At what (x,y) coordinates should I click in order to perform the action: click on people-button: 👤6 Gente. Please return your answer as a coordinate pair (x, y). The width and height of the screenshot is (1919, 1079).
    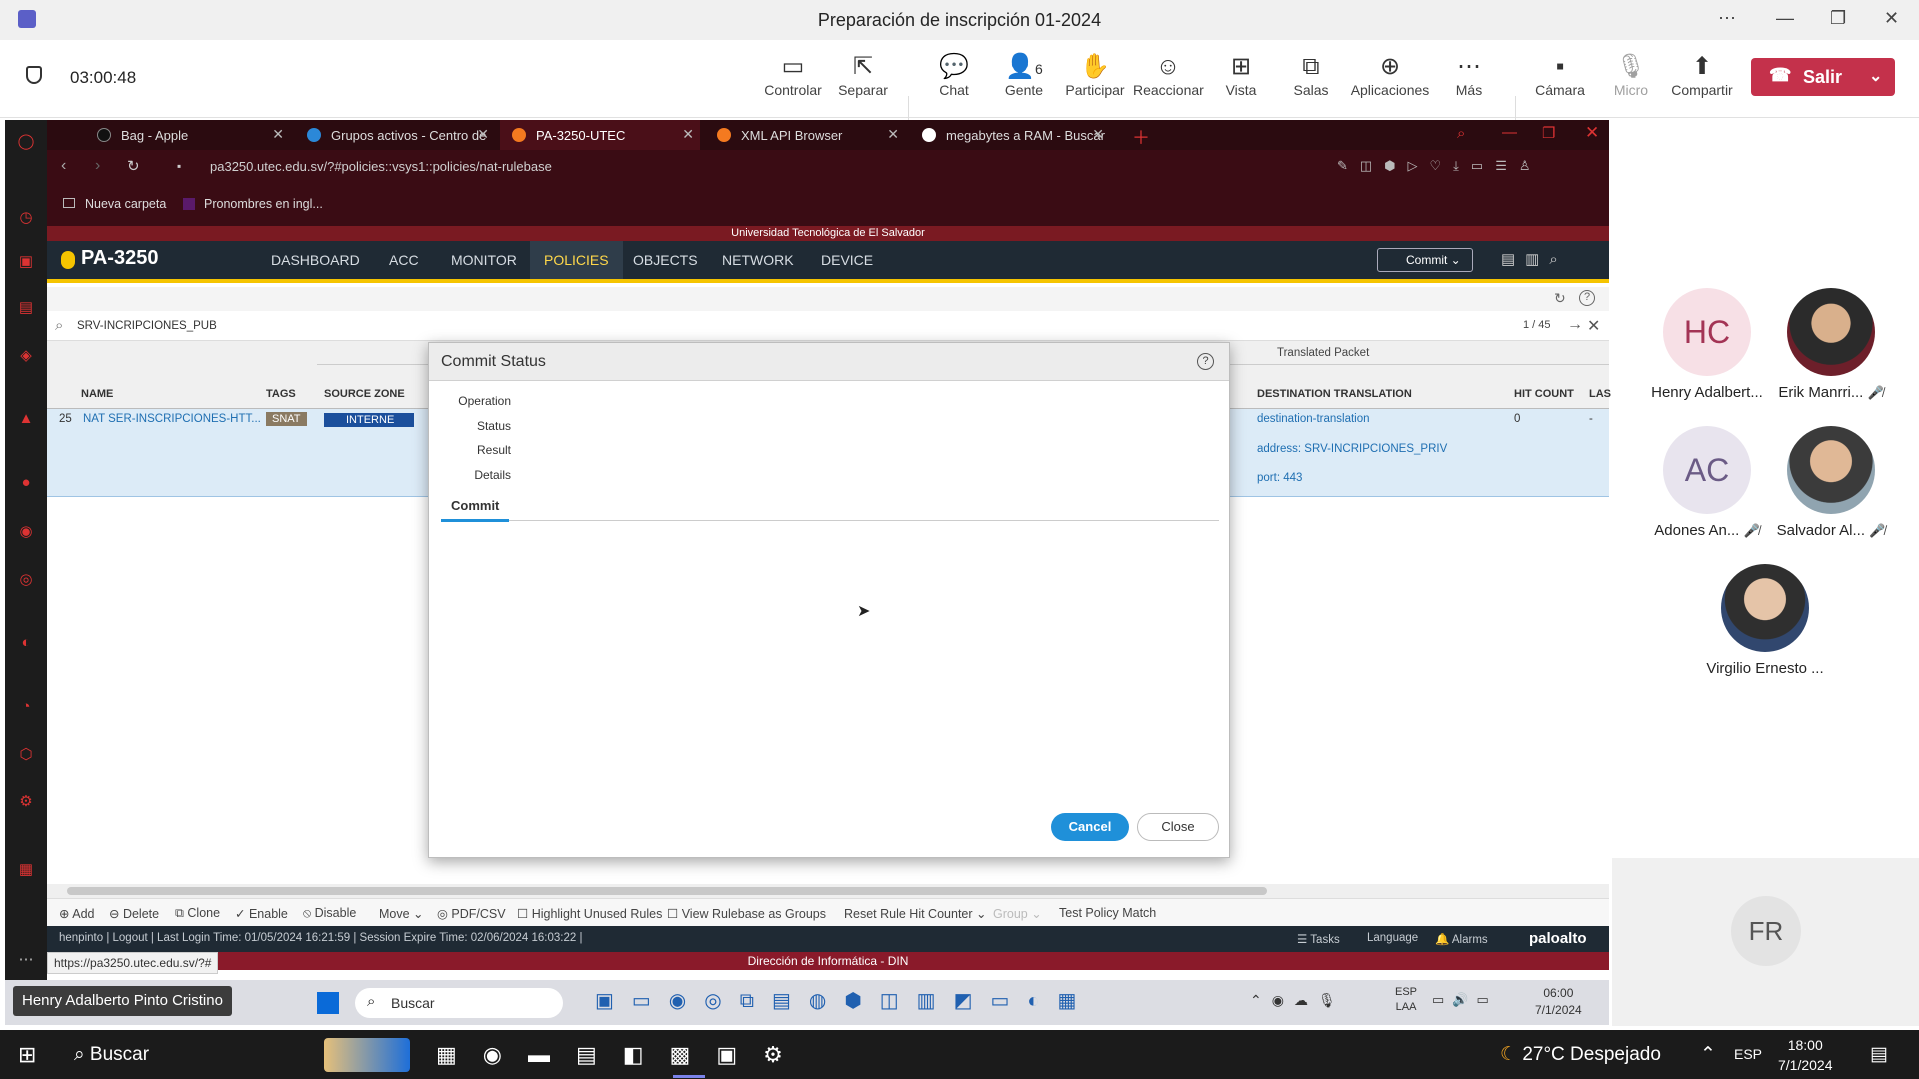
    Looking at the image, I should click on (1024, 75).